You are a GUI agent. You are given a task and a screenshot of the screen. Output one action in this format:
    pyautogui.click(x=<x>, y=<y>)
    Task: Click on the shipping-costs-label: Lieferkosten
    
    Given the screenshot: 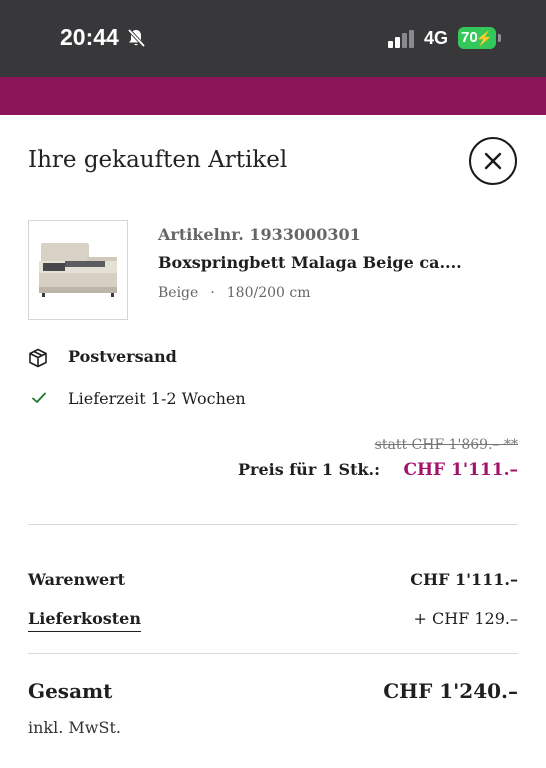 What is the action you would take?
    pyautogui.click(x=84, y=620)
    